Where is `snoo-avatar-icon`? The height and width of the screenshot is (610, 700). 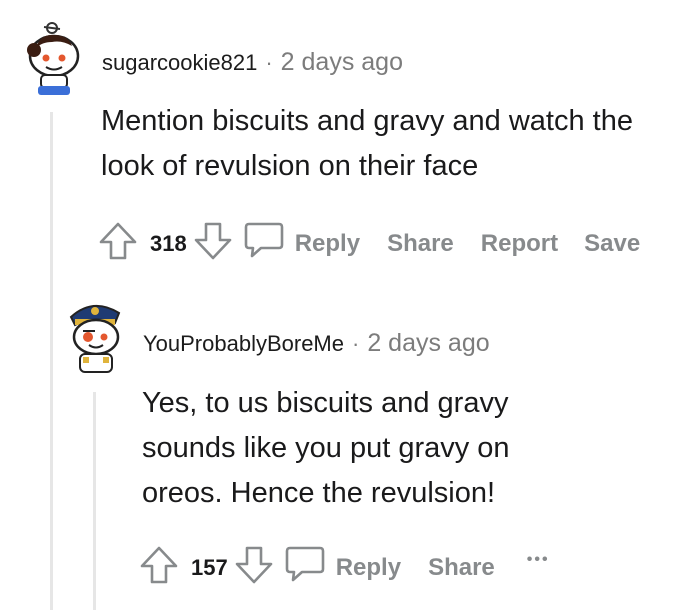 snoo-avatar-icon is located at coordinates (53, 58).